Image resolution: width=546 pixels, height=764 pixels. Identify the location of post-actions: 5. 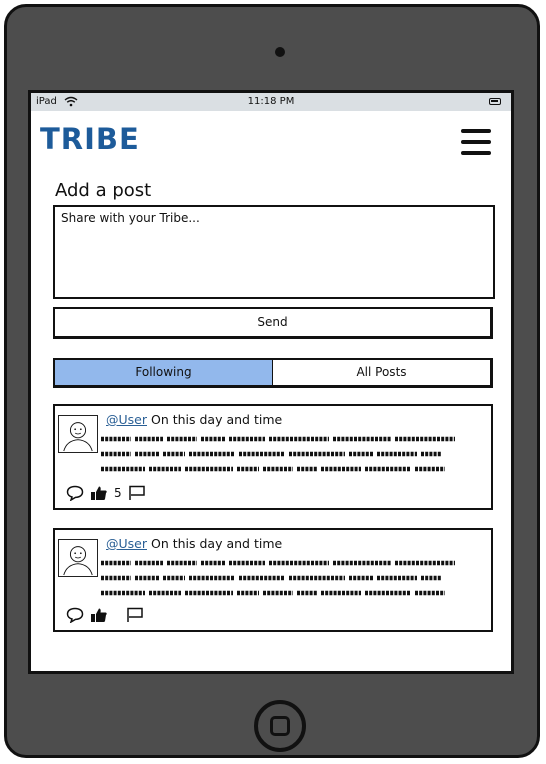
(106, 493).